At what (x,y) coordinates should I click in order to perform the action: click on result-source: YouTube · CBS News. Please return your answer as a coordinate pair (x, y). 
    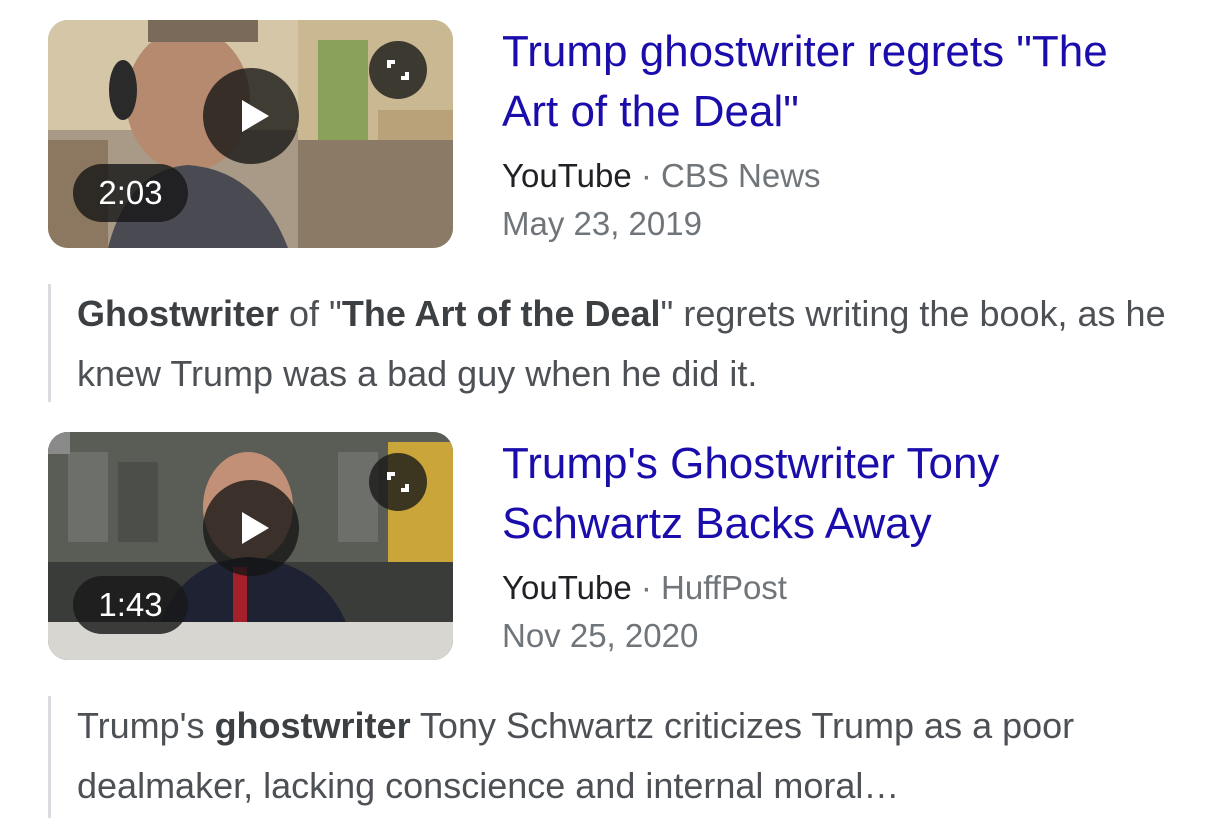
    Looking at the image, I should click on (661, 176).